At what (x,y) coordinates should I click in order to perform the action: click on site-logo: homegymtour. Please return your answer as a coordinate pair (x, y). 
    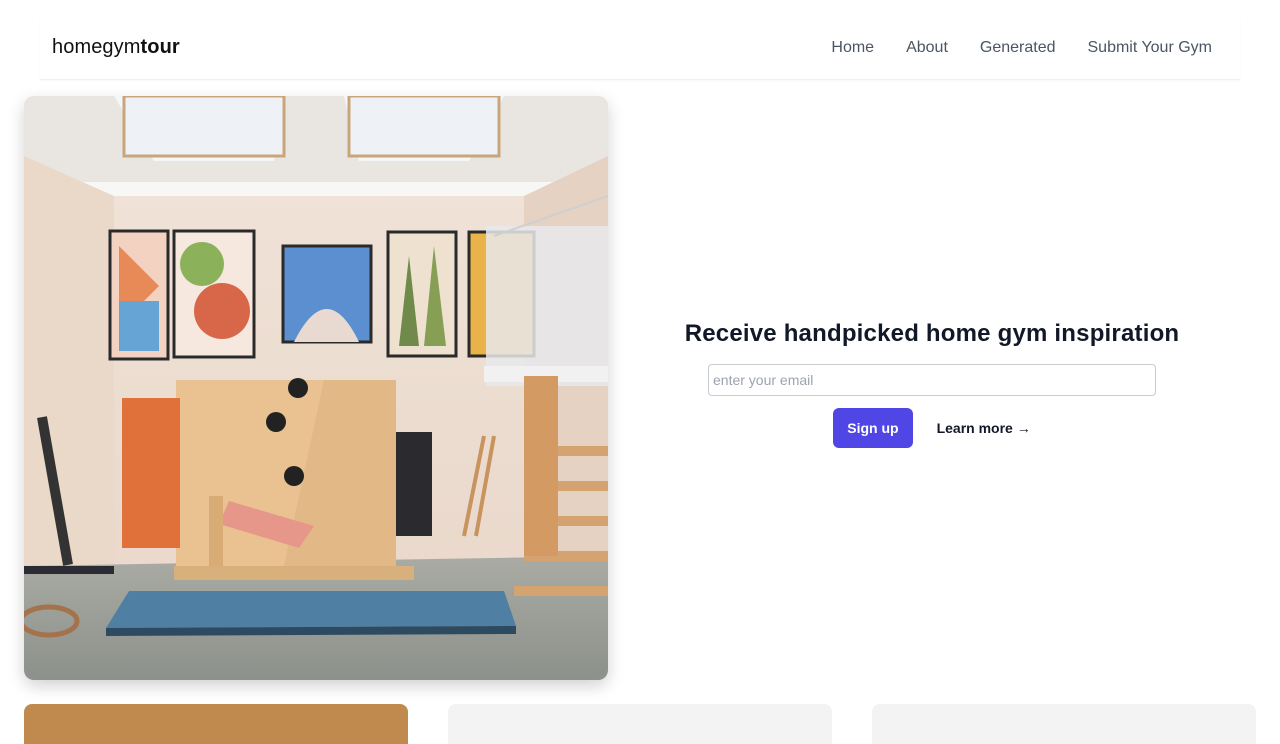
    Looking at the image, I should click on (116, 47).